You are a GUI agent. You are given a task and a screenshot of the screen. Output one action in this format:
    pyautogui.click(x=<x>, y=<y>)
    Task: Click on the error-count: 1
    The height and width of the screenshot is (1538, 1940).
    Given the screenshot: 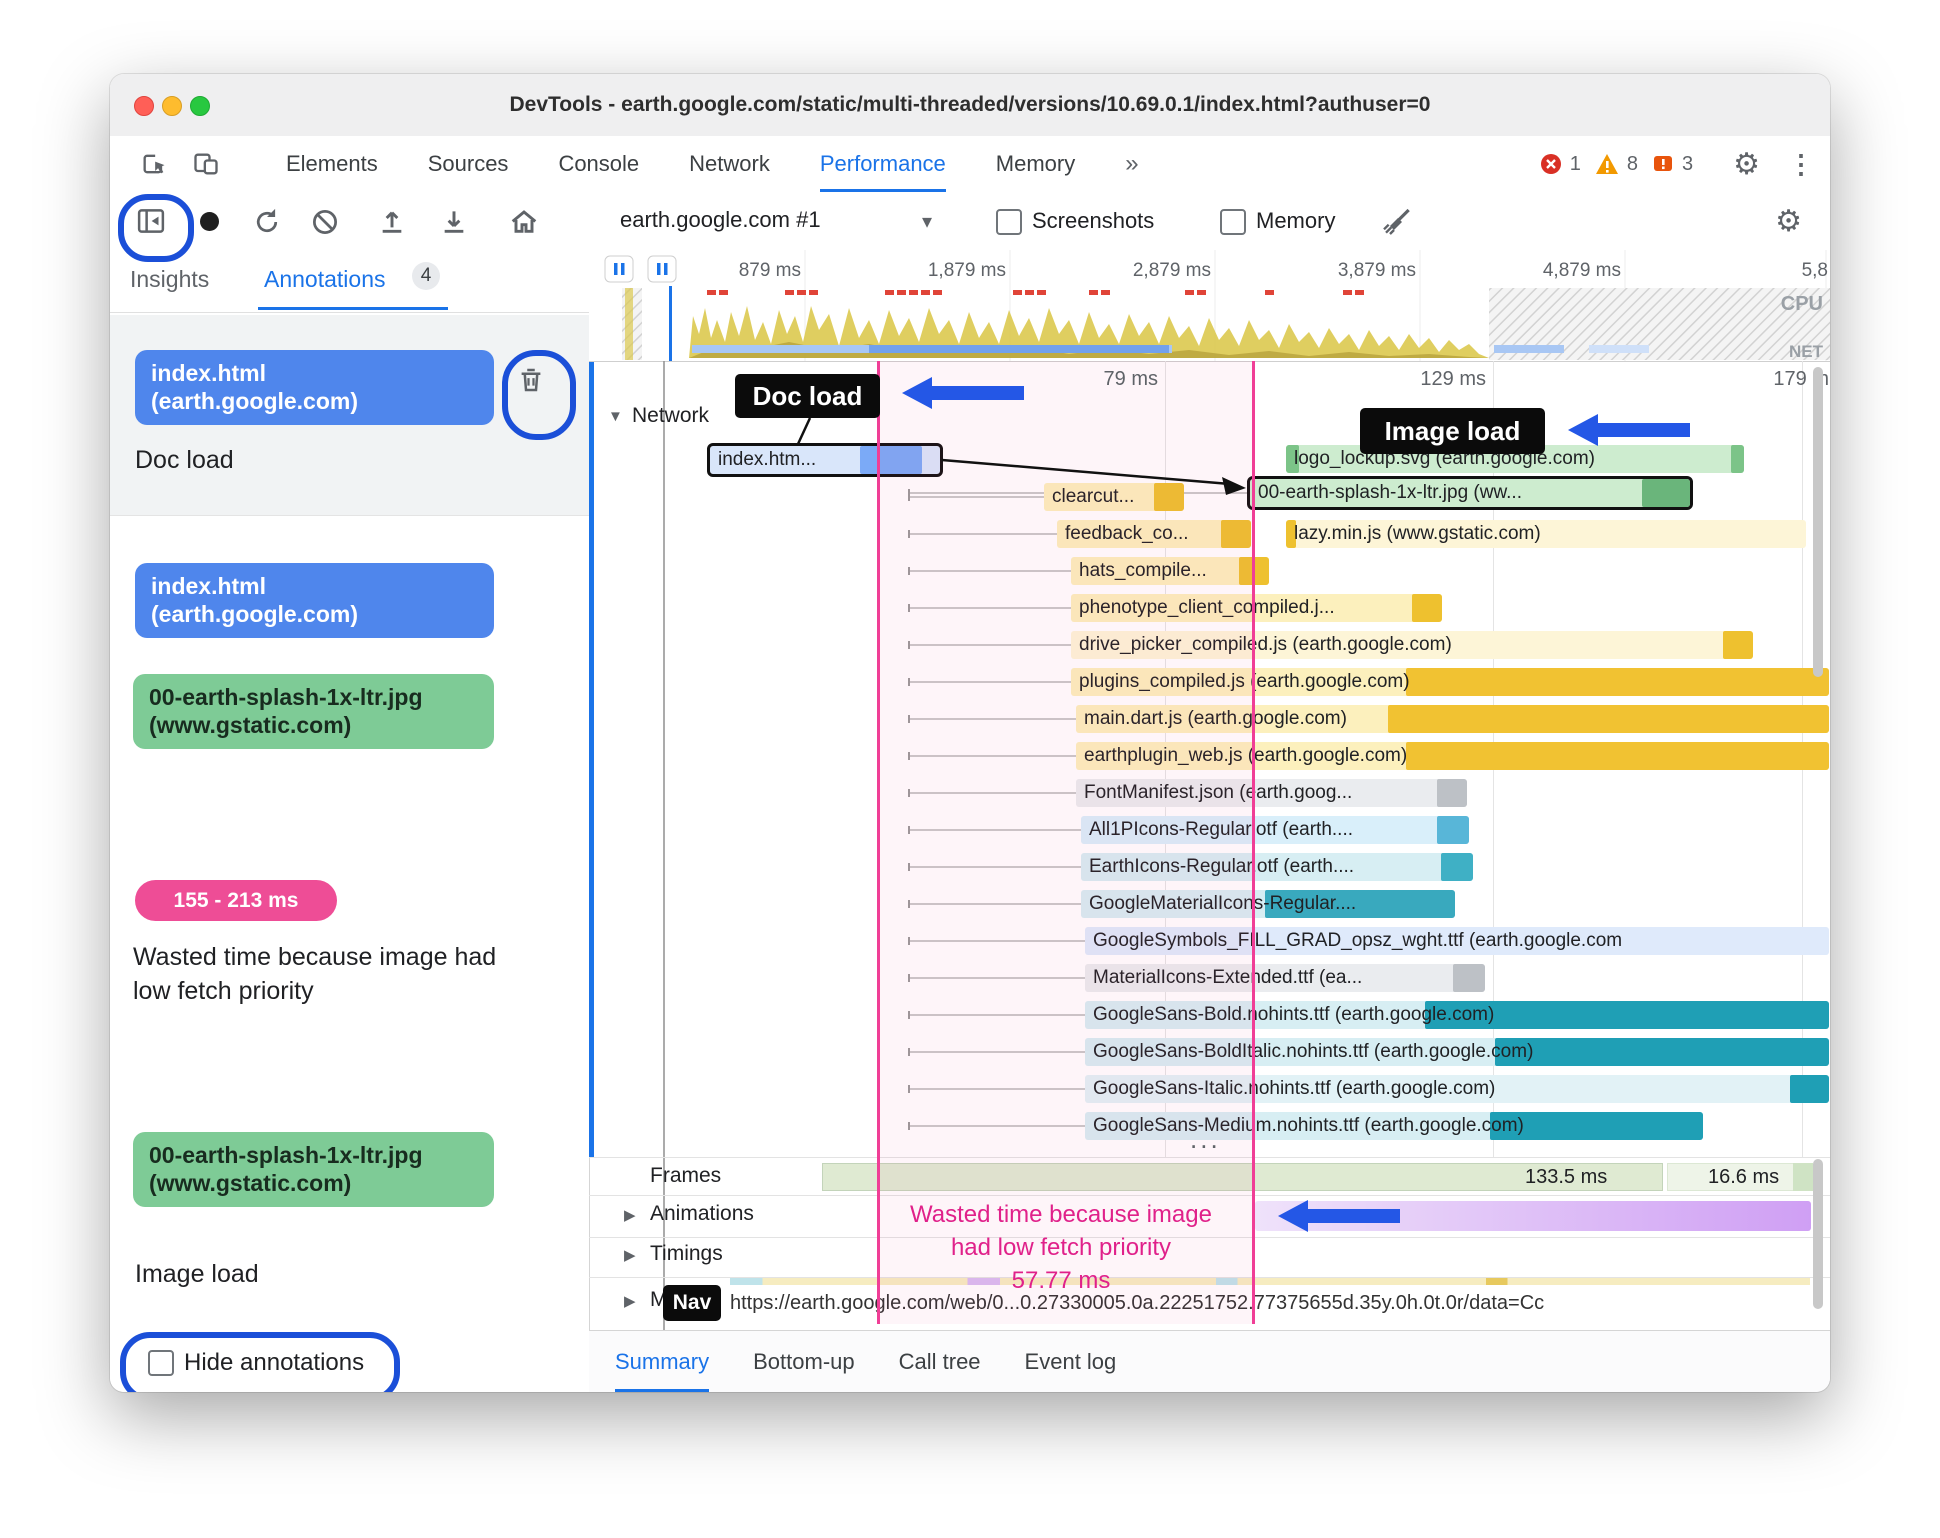 What is the action you would take?
    pyautogui.click(x=1575, y=163)
    